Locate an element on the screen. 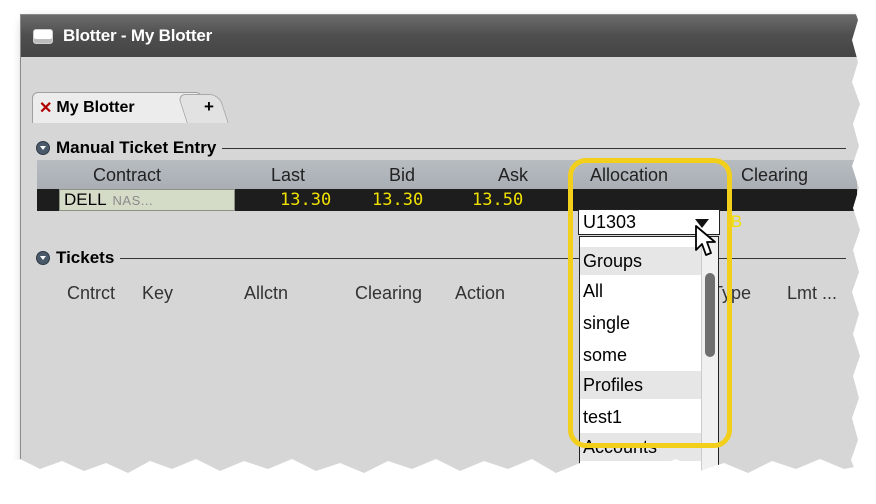 The width and height of the screenshot is (876, 504). window-title: Blotter - My Blotter is located at coordinates (138, 35).